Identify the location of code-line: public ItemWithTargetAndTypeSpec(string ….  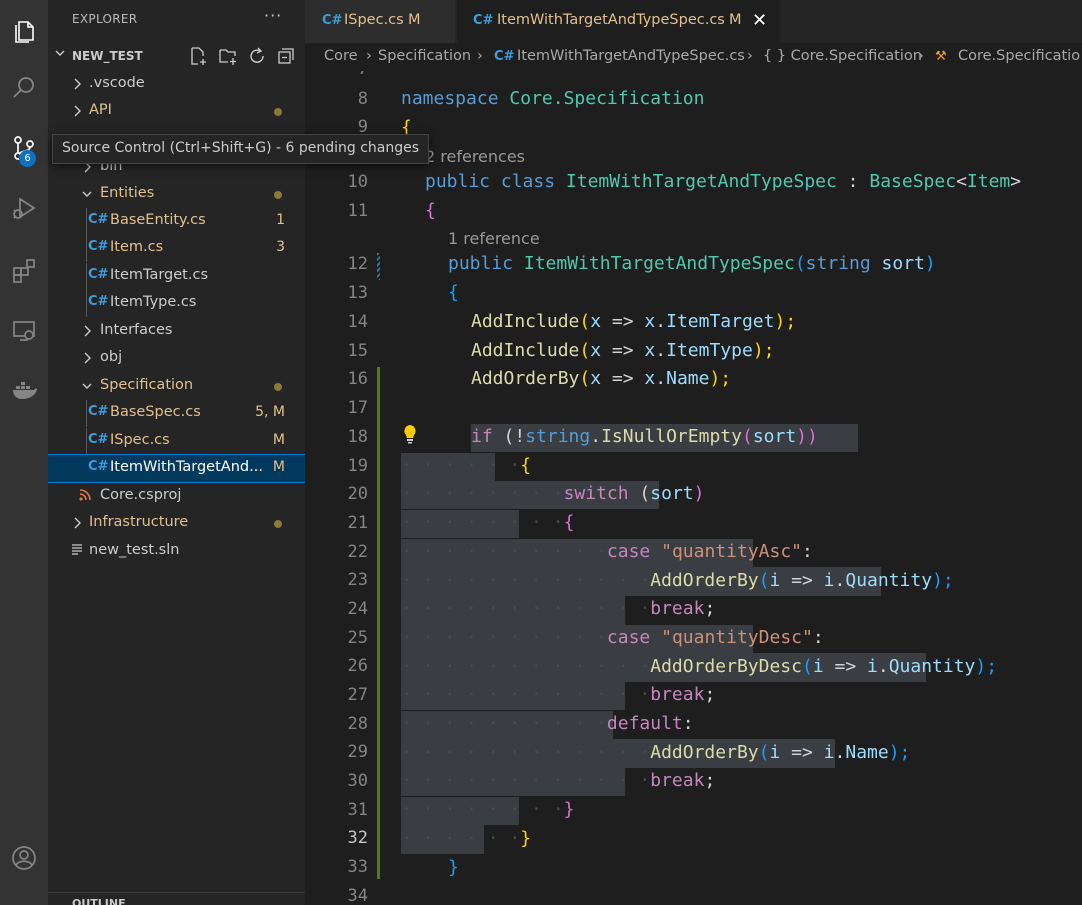
(692, 263).